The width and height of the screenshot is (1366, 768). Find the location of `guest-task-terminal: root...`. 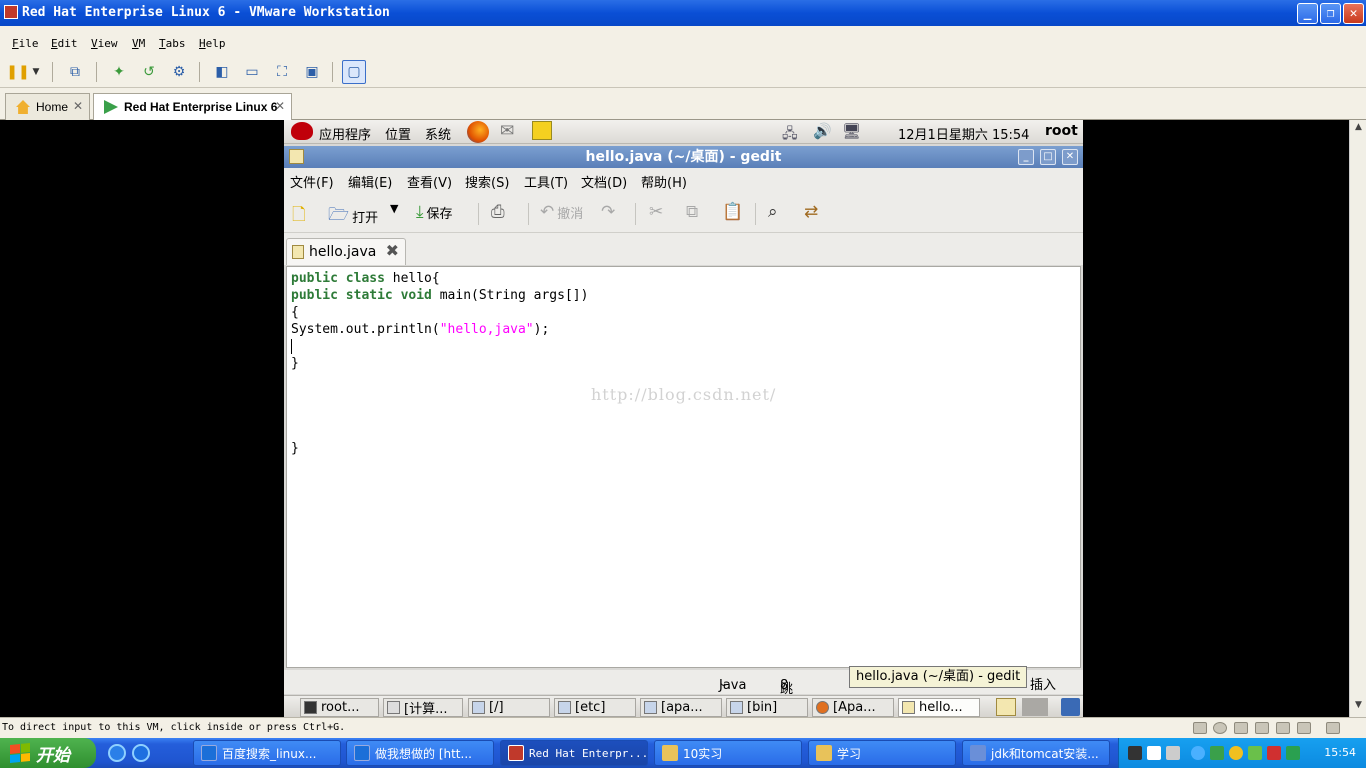

guest-task-terminal: root... is located at coordinates (339, 707).